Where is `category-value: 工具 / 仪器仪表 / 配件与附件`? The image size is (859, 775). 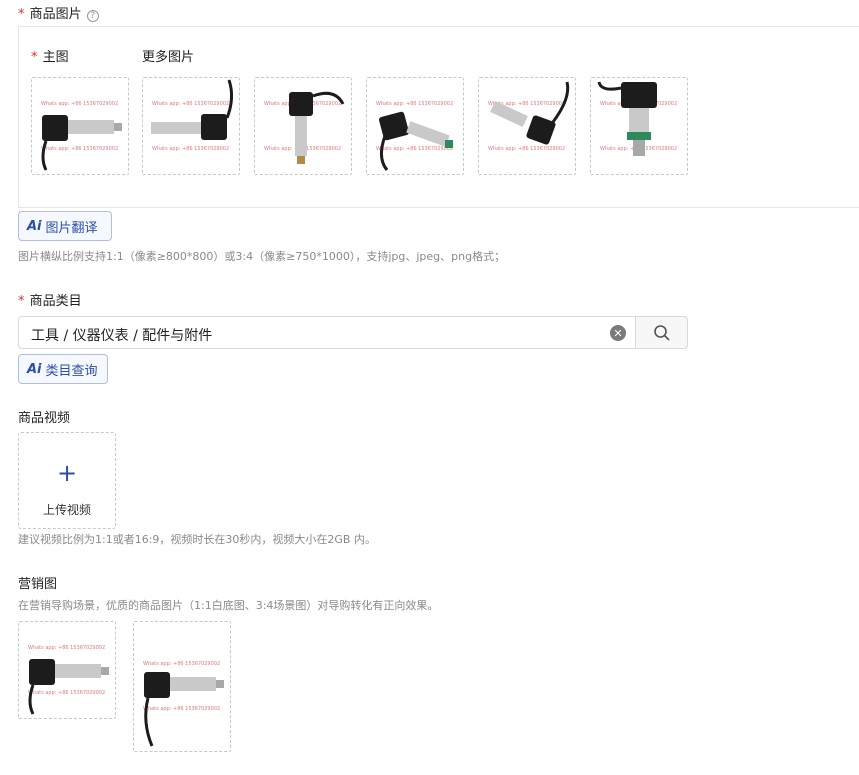
category-value: 工具 / 仪器仪表 / 配件与附件 is located at coordinates (122, 336).